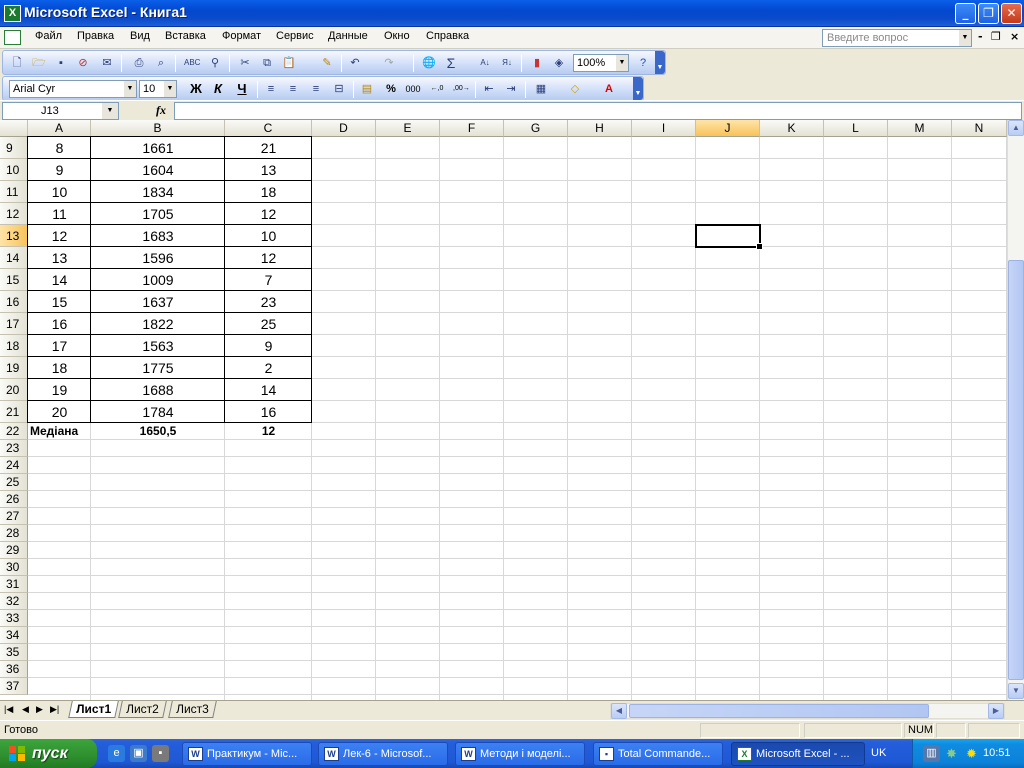 The image size is (1024, 768). I want to click on name-box: J13 ▼, so click(60, 111).